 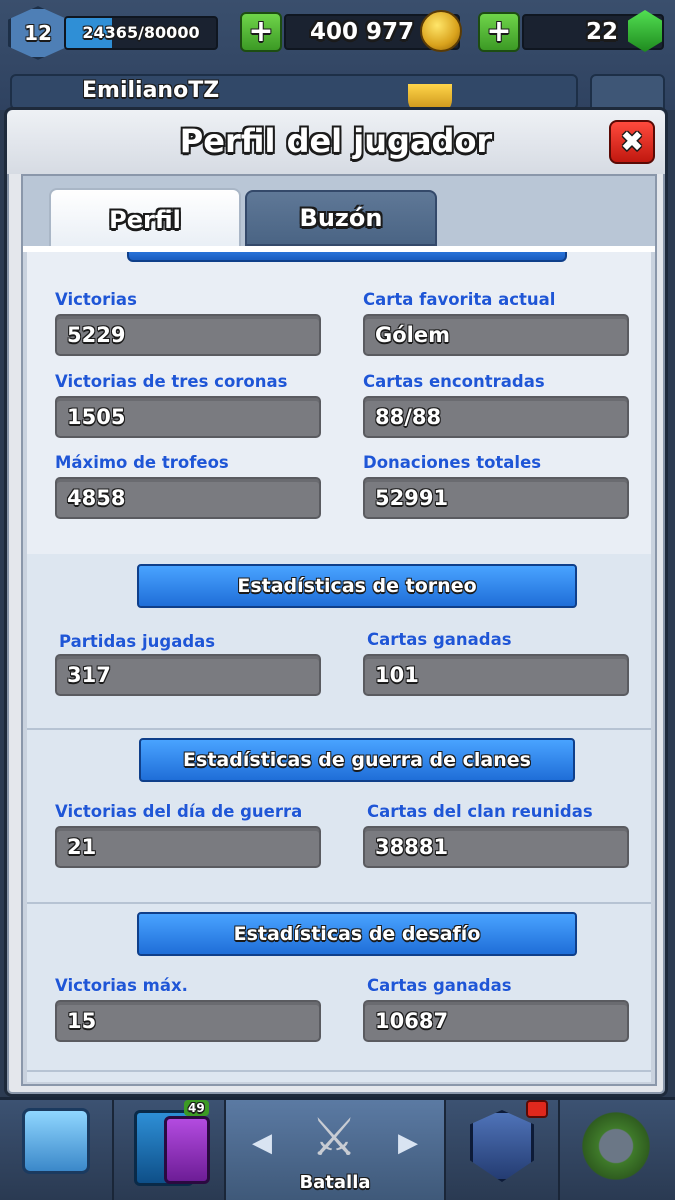 I want to click on nav-cards: 49, so click(x=170, y=1150).